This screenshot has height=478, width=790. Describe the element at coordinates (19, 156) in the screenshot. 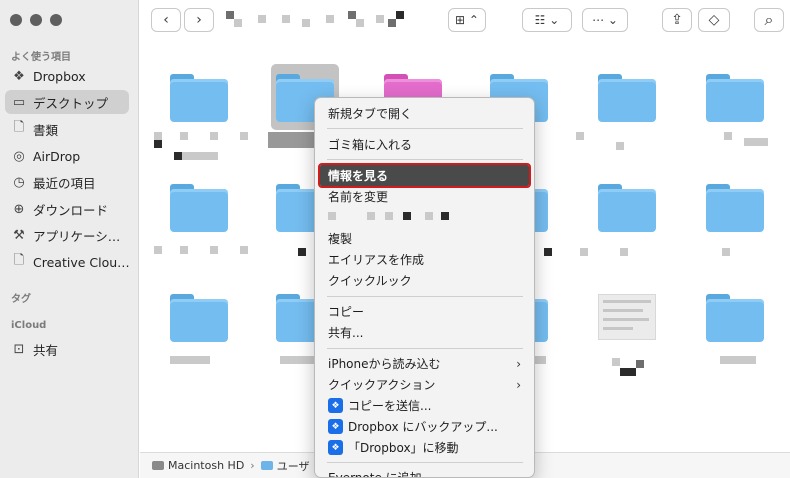

I see `airdrop-icon: ◎` at that location.